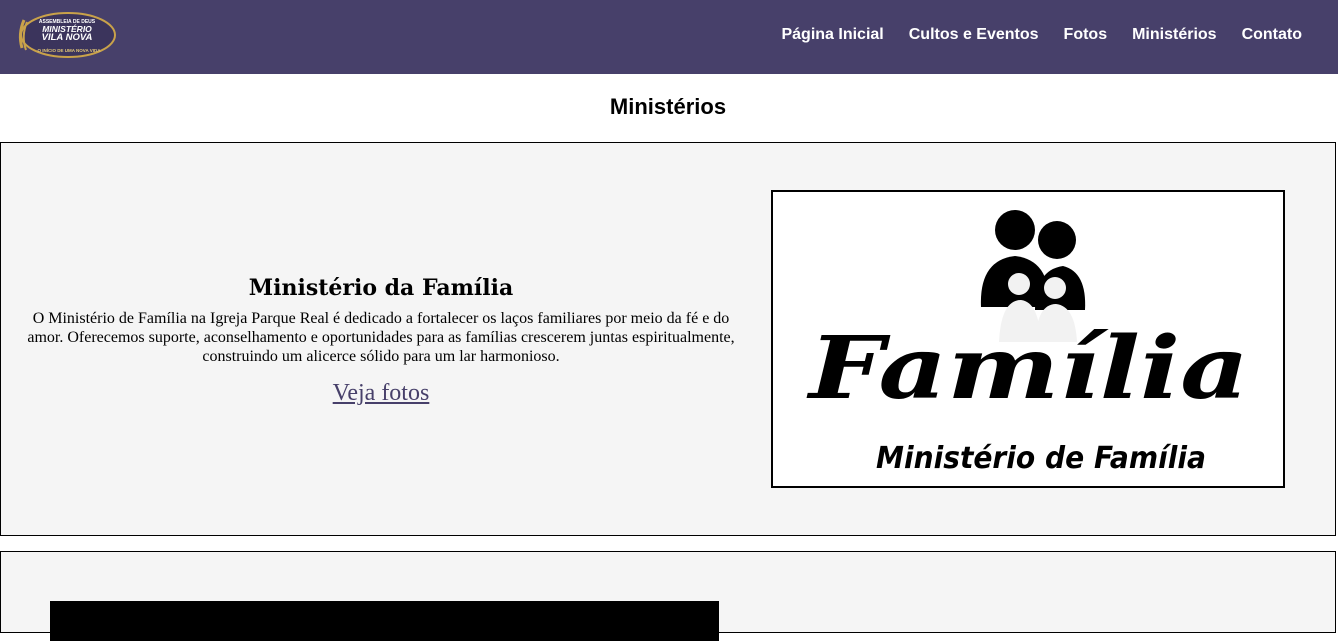 This screenshot has width=1338, height=641. Describe the element at coordinates (1086, 35) in the screenshot. I see `nav-link-photos: Fotos` at that location.